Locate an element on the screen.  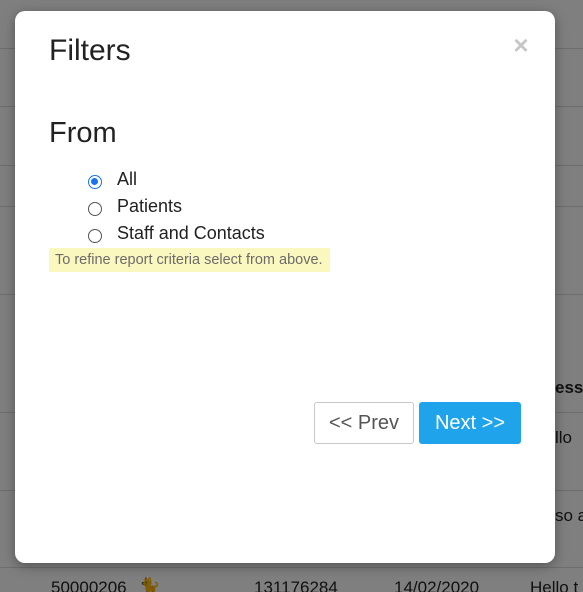
radio-option-staff-and-contacts: Staff and Contacts is located at coordinates (176, 233).